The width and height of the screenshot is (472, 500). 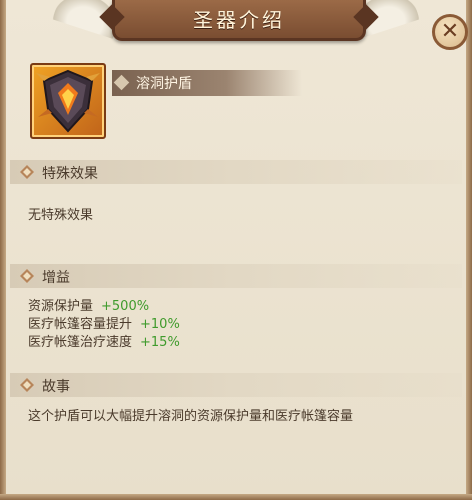 I want to click on close-icon: ✕, so click(x=450, y=31).